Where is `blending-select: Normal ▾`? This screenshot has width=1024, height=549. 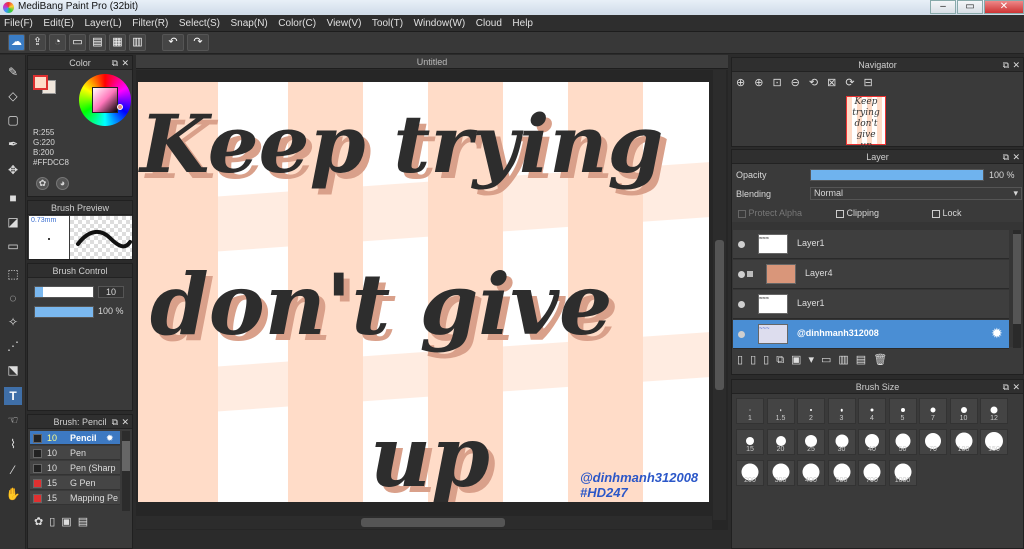
blending-select: Normal ▾ is located at coordinates (916, 193).